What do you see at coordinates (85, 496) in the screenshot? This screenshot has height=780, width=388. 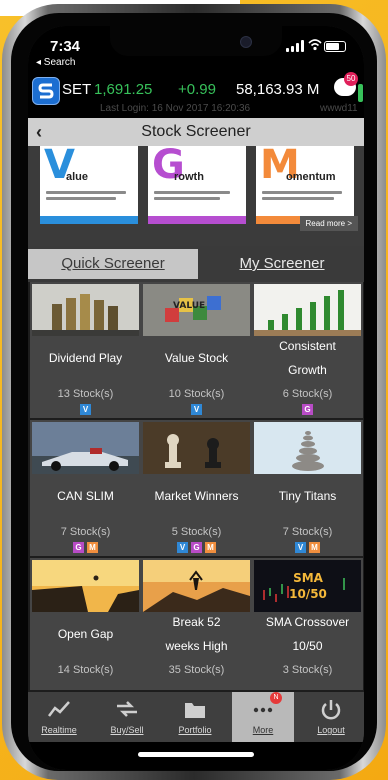 I see `screener-name: CAN SLIM` at bounding box center [85, 496].